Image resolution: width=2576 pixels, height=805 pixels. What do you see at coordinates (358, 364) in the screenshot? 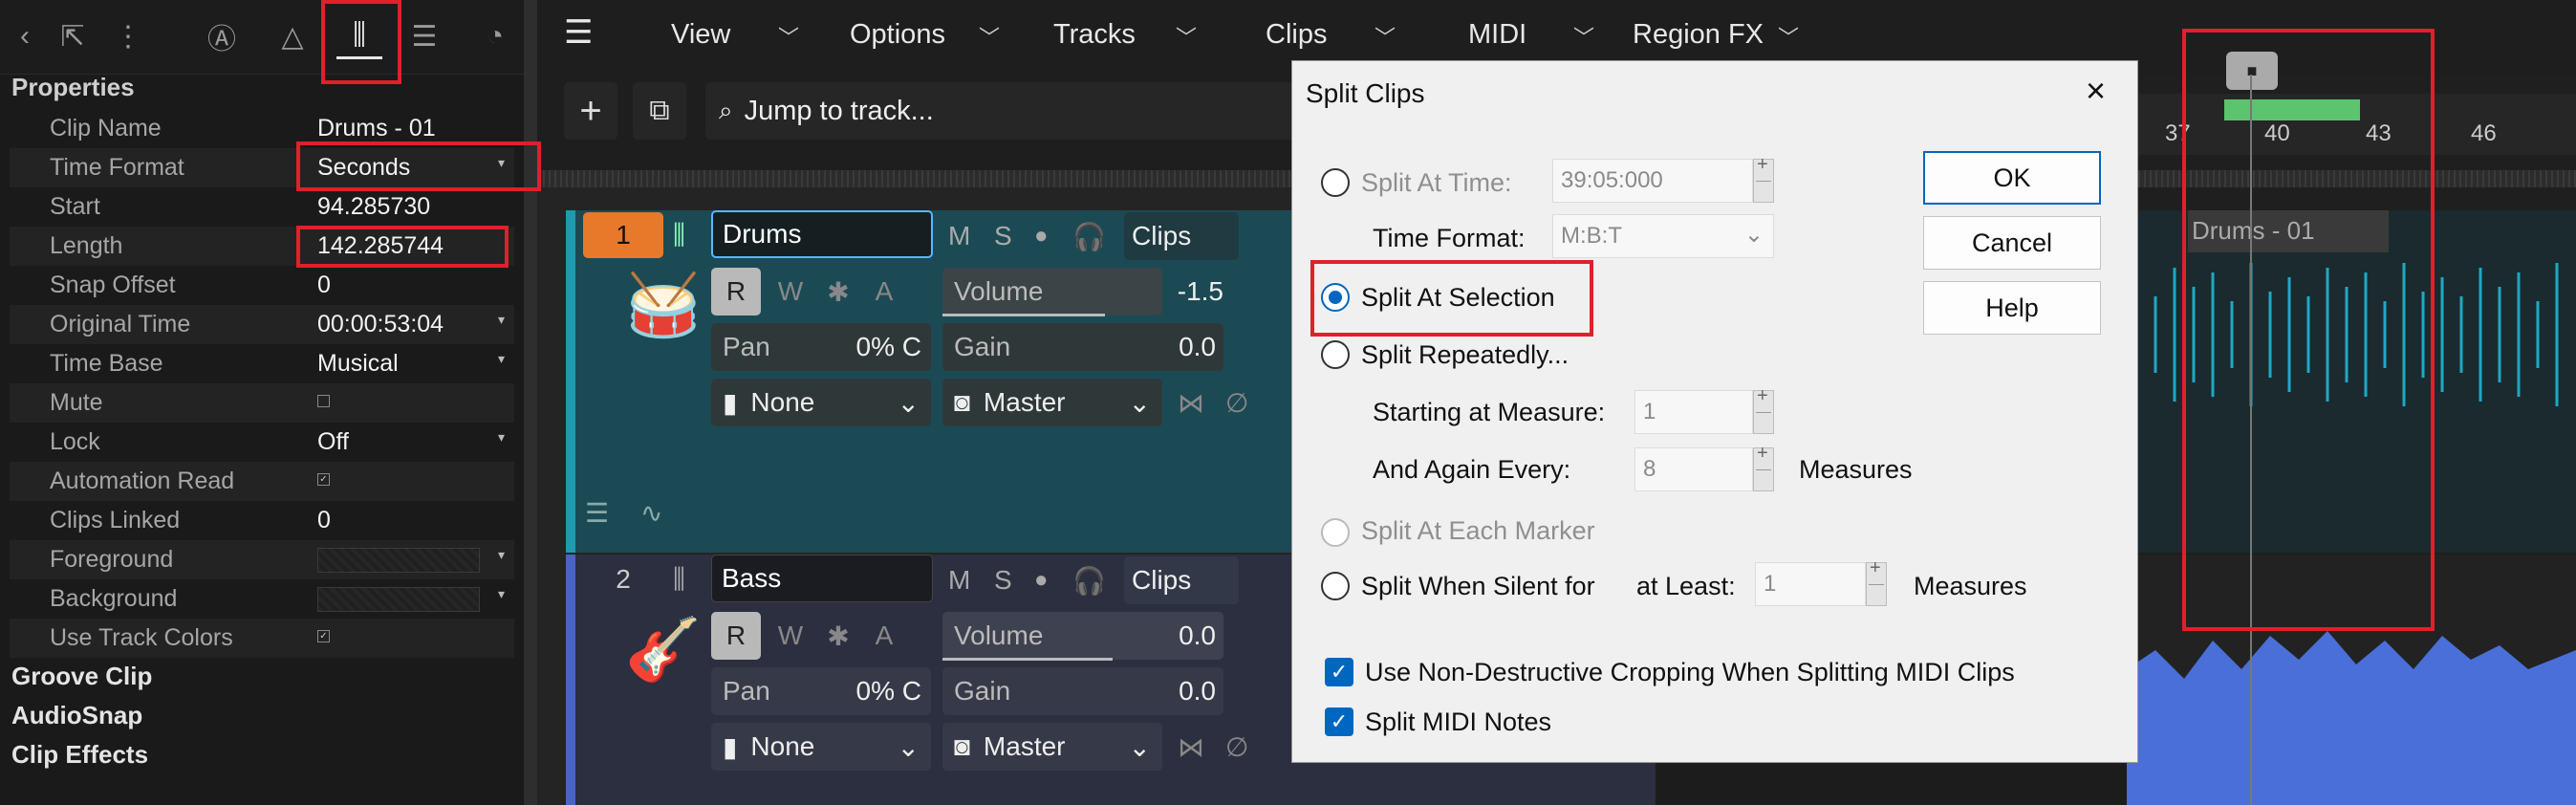
I see `property-value: Musical` at bounding box center [358, 364].